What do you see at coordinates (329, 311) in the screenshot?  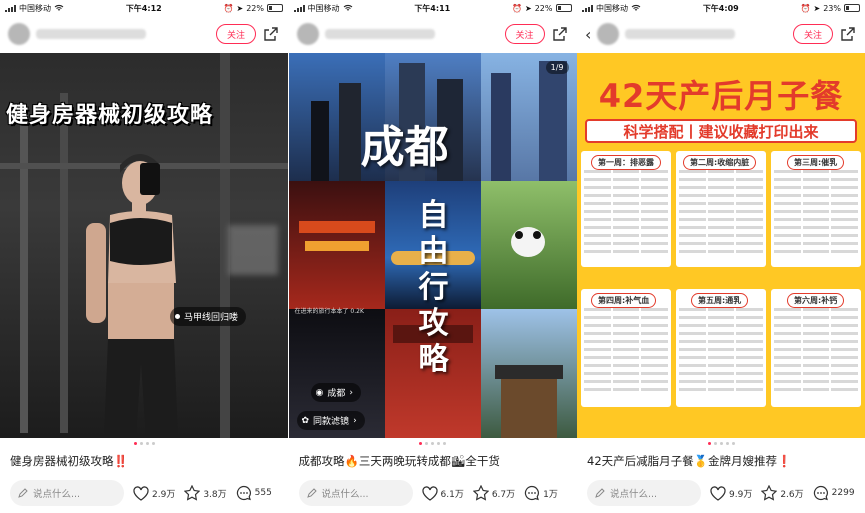 I see `small-overlay-text: 在进来的旅行本本了 0.2K` at bounding box center [329, 311].